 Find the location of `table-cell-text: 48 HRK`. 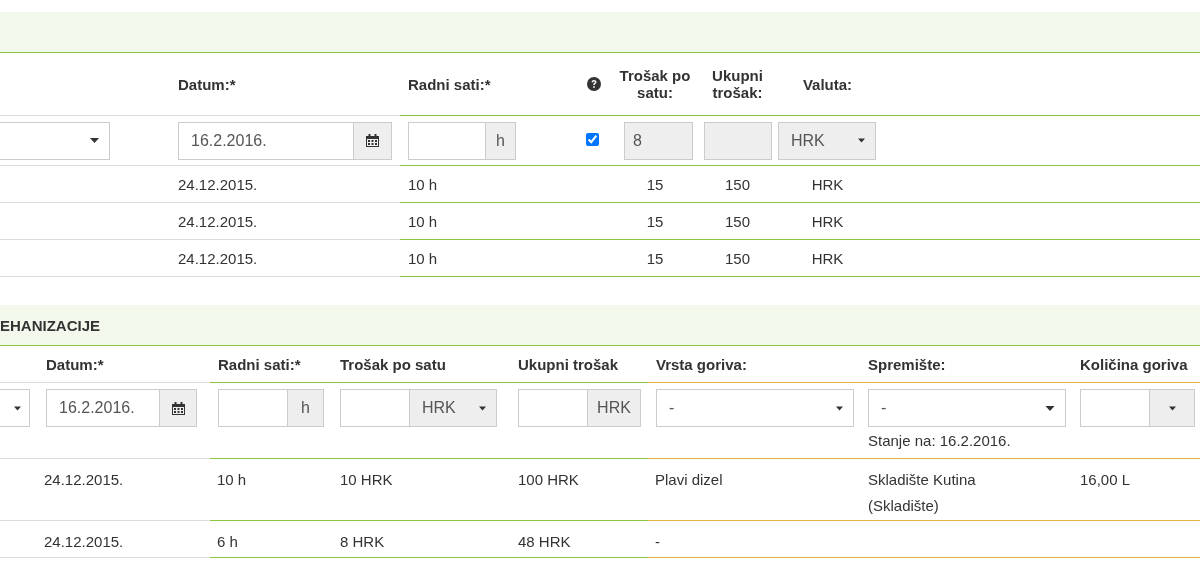

table-cell-text: 48 HRK is located at coordinates (544, 542).